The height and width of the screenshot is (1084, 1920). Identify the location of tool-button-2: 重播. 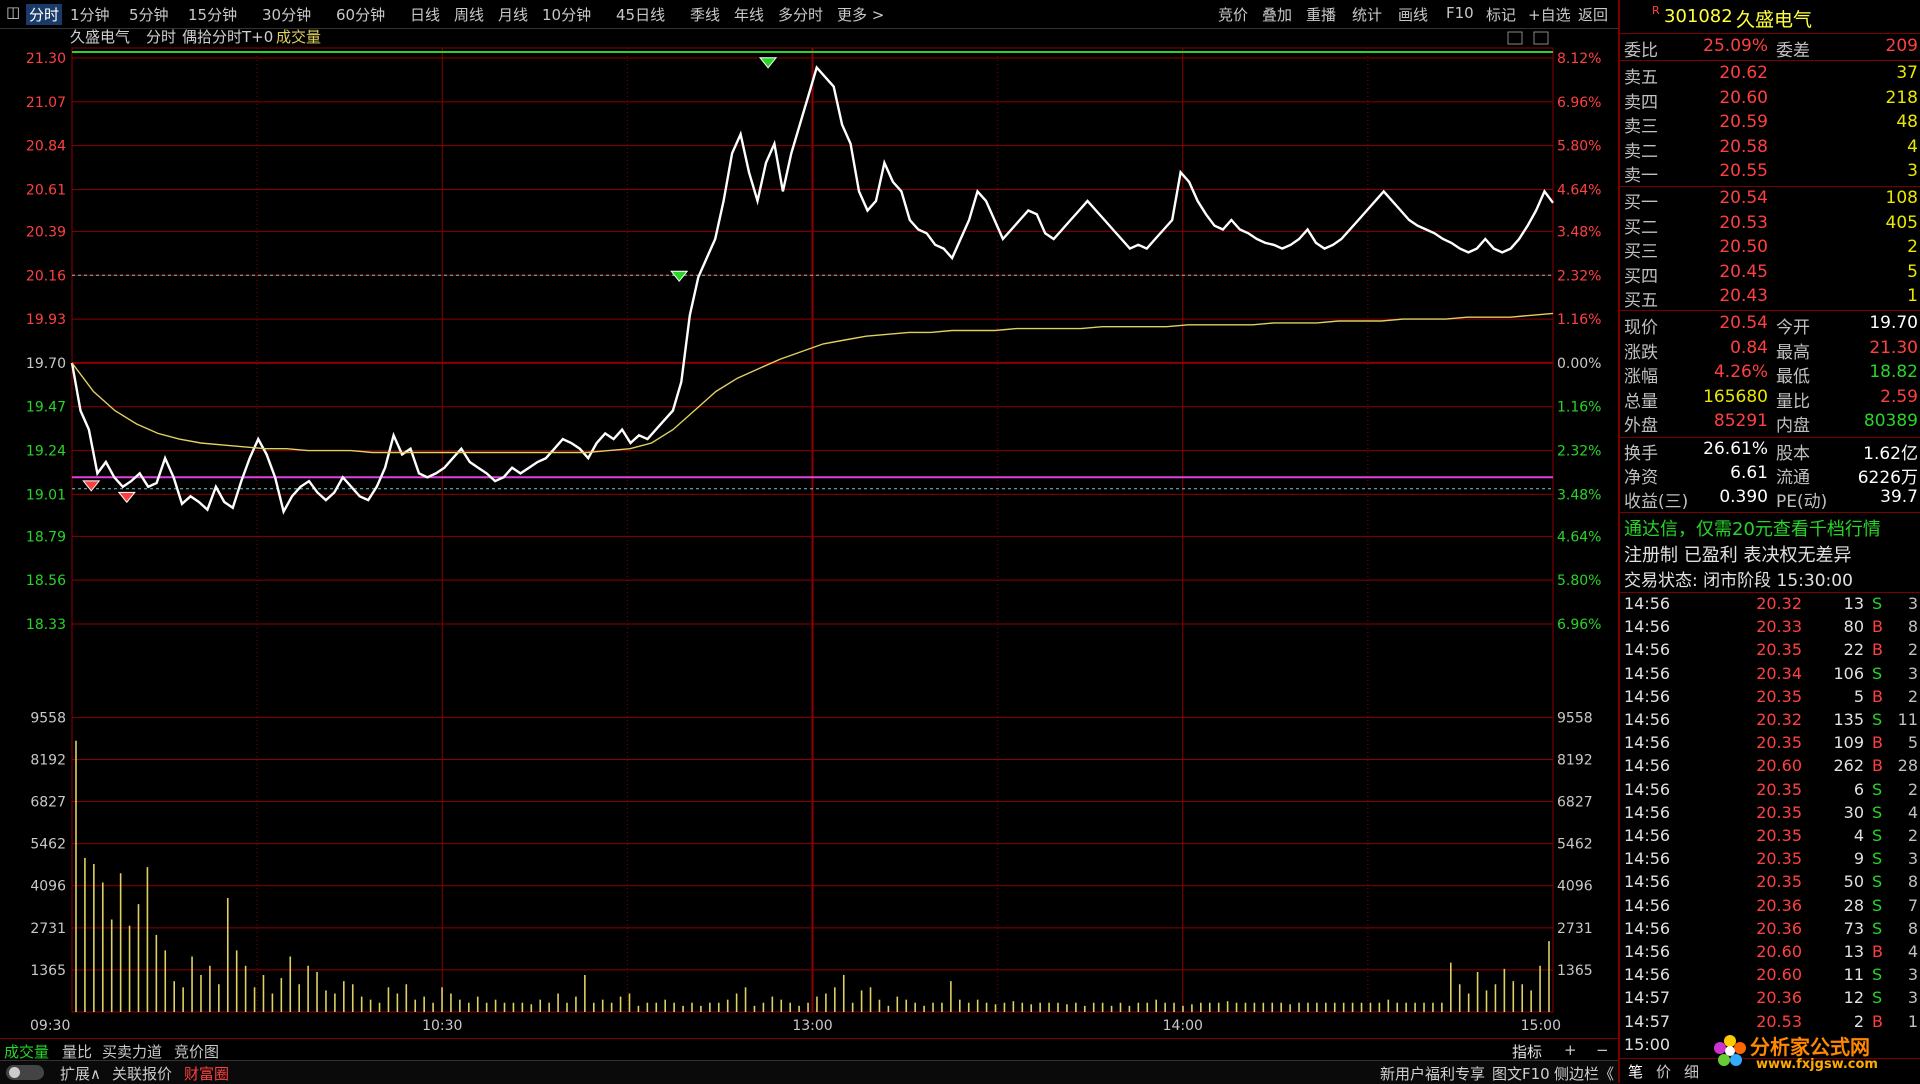
(1321, 14).